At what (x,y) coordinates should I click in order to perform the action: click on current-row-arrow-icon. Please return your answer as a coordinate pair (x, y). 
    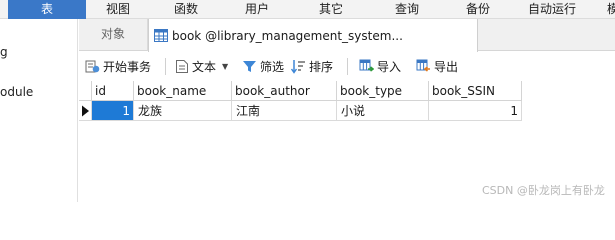
    Looking at the image, I should click on (85, 111).